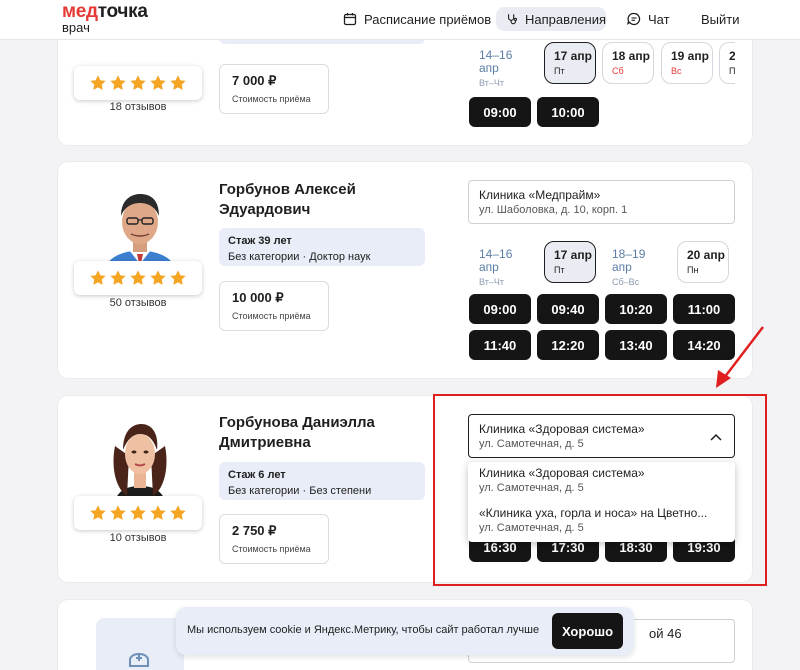 Image resolution: width=800 pixels, height=670 pixels. Describe the element at coordinates (706, 255) in the screenshot. I see `date-label: 20 апр` at that location.